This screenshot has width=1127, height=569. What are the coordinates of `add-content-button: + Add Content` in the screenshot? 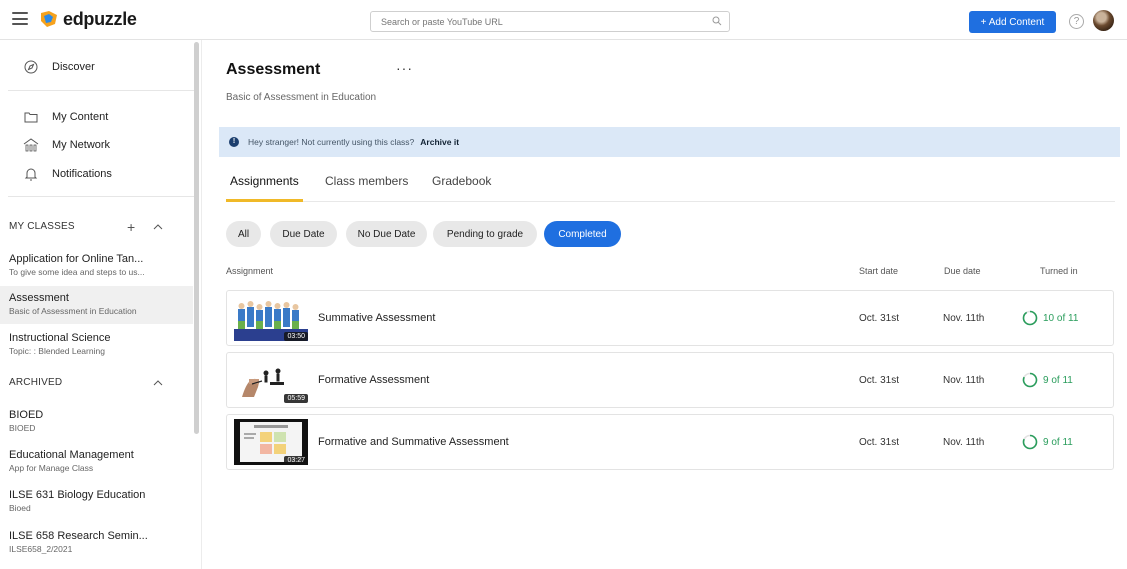 It's located at (1012, 22).